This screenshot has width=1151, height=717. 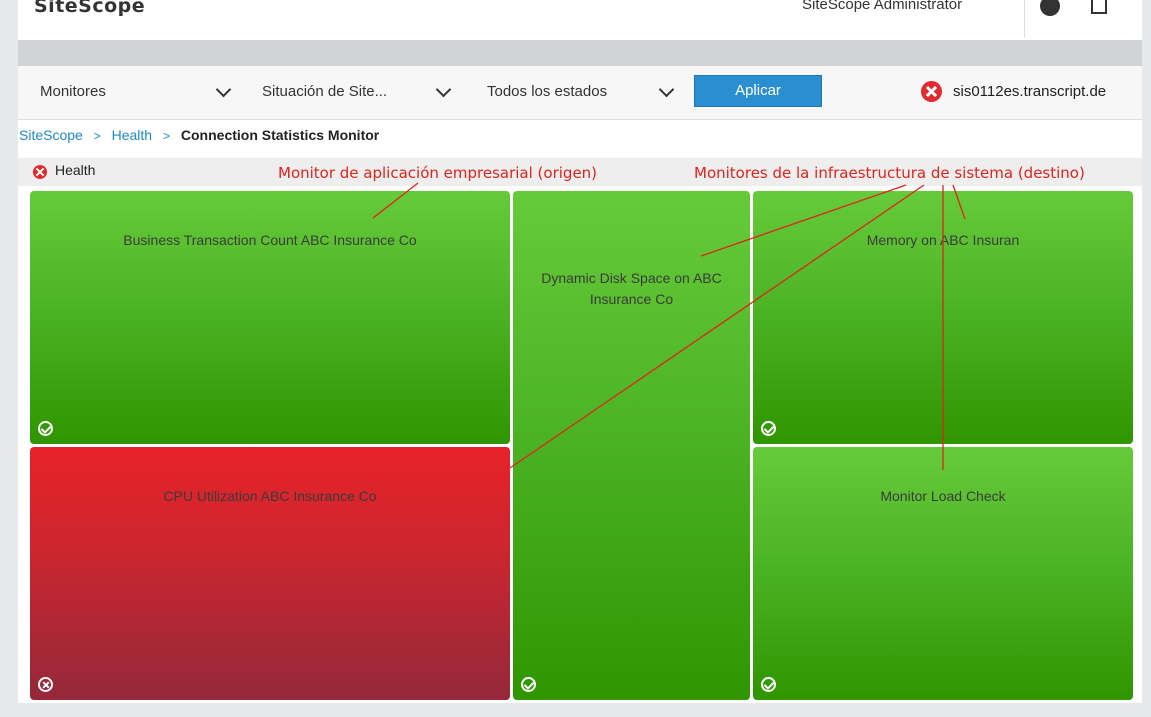 What do you see at coordinates (90, 8) in the screenshot?
I see `app-title: SiteScope` at bounding box center [90, 8].